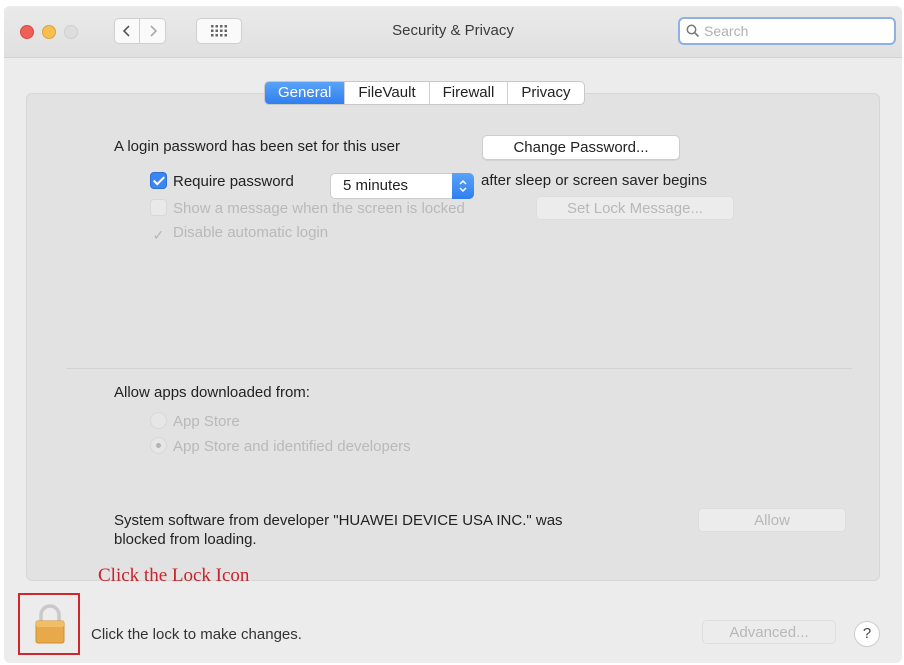 The width and height of the screenshot is (904, 665). Describe the element at coordinates (292, 446) in the screenshot. I see `identified-developers-label: App Store and identified developers` at that location.